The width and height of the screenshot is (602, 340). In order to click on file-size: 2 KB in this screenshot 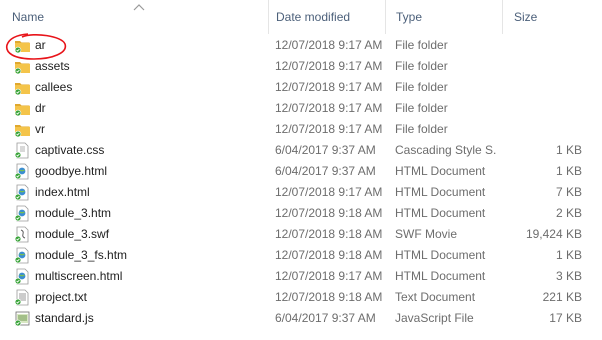, I will do `click(568, 213)`.